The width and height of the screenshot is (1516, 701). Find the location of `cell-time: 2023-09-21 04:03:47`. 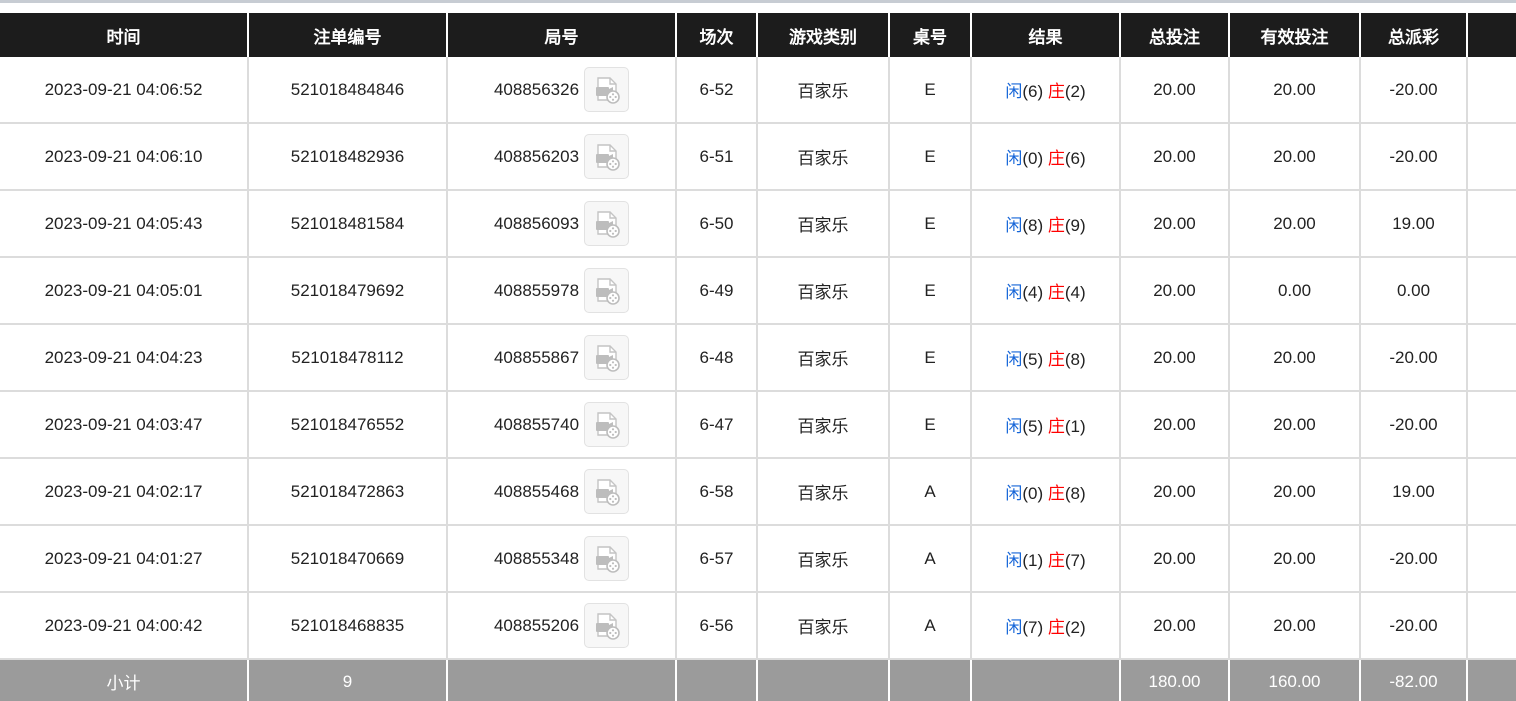

cell-time: 2023-09-21 04:03:47 is located at coordinates (124, 425).